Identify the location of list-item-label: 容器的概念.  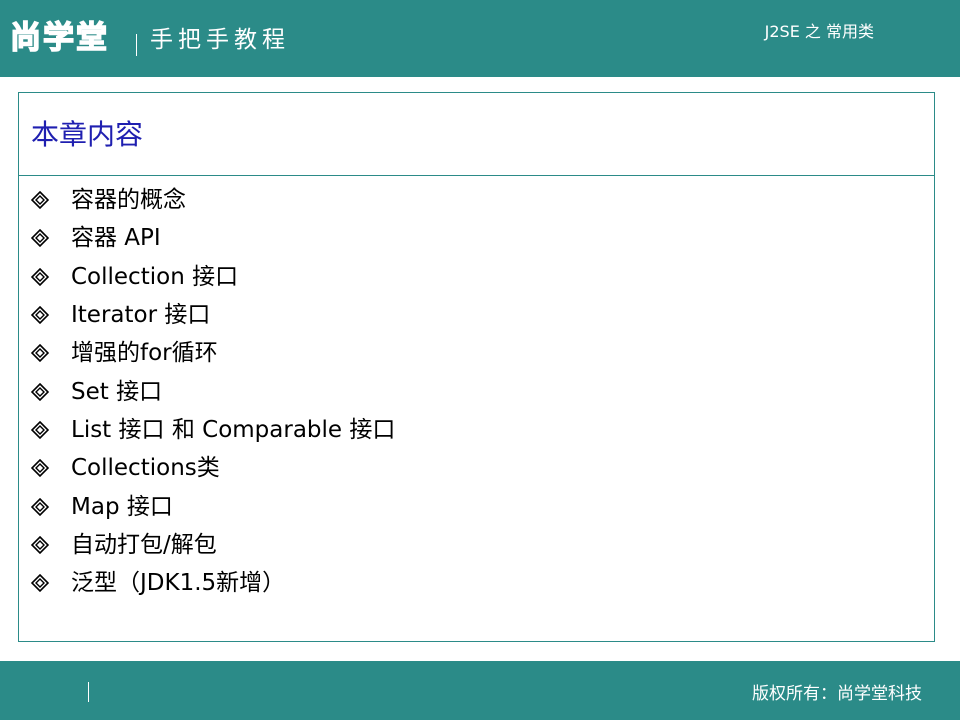
(128, 200).